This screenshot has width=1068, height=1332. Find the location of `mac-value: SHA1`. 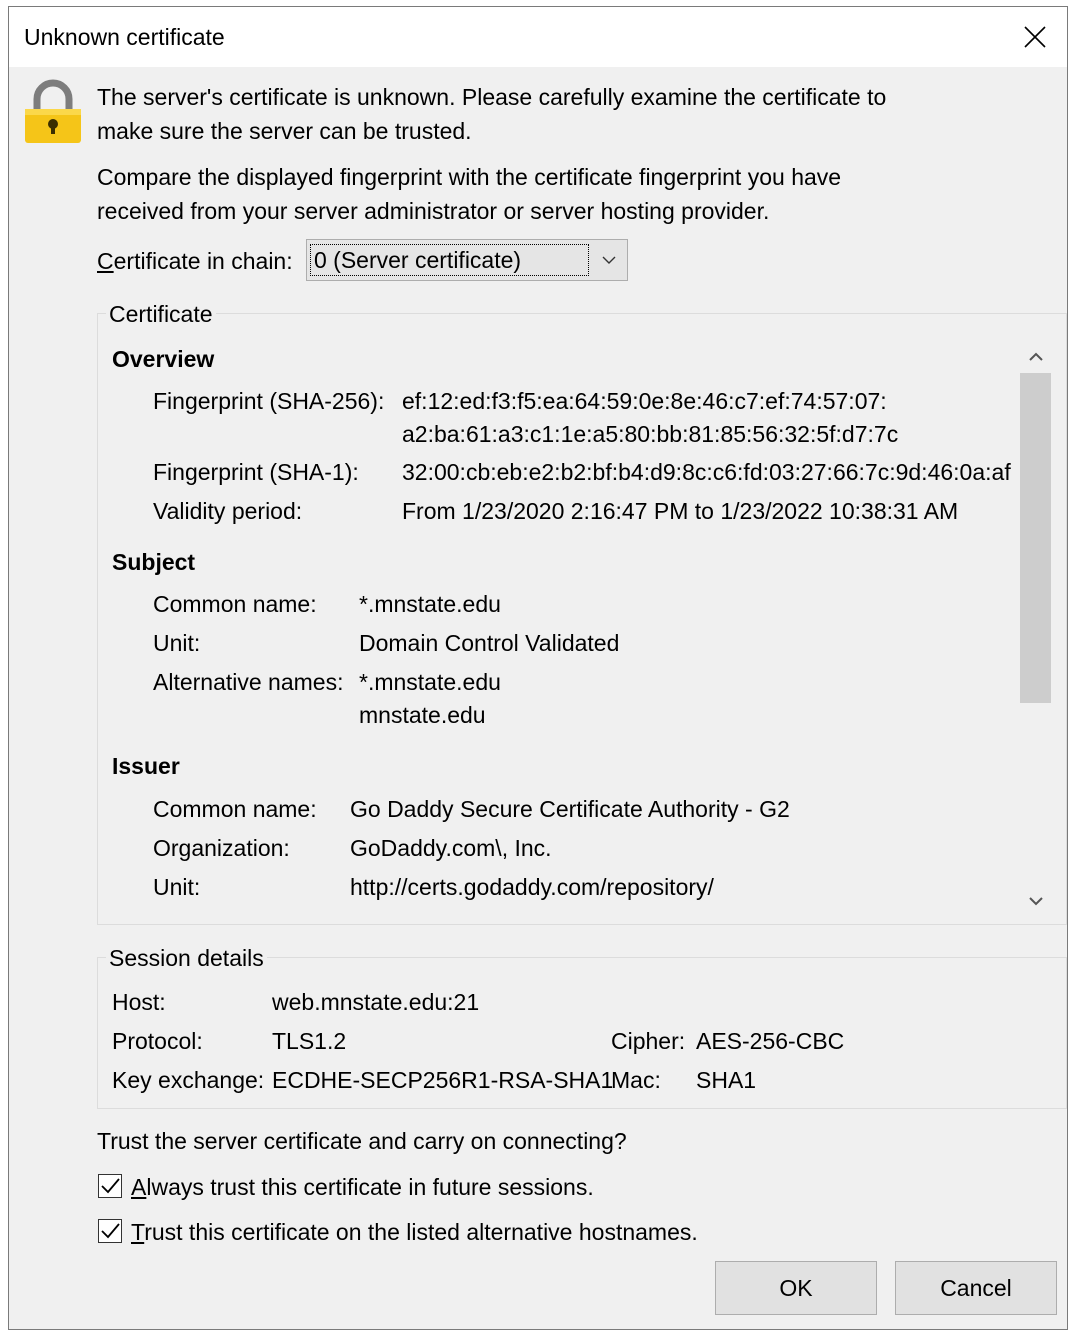

mac-value: SHA1 is located at coordinates (726, 1080).